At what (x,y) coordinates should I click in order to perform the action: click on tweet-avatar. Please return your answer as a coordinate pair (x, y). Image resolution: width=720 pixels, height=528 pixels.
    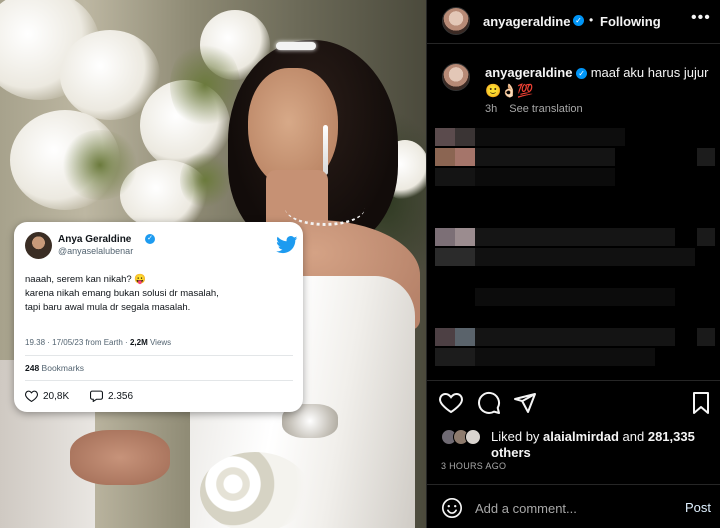
    Looking at the image, I should click on (38, 245).